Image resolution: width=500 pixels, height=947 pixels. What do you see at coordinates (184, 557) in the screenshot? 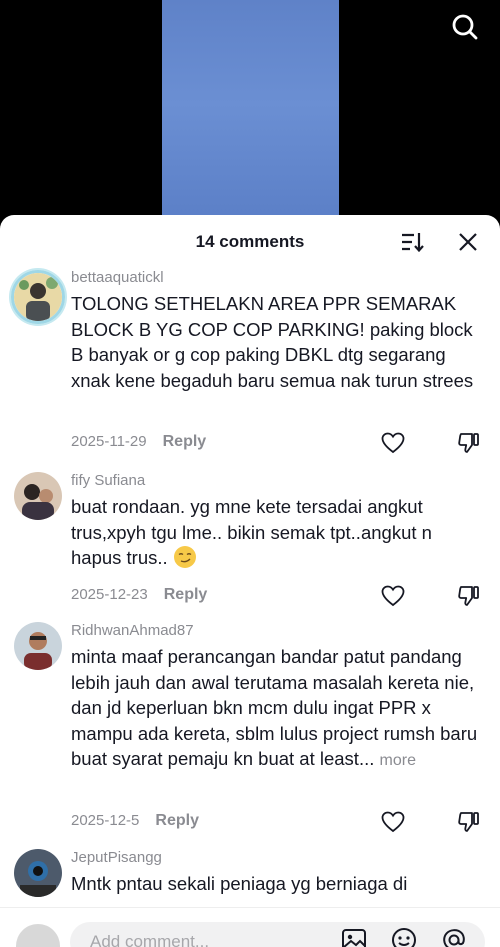
I see `smirk-emoji-icon` at bounding box center [184, 557].